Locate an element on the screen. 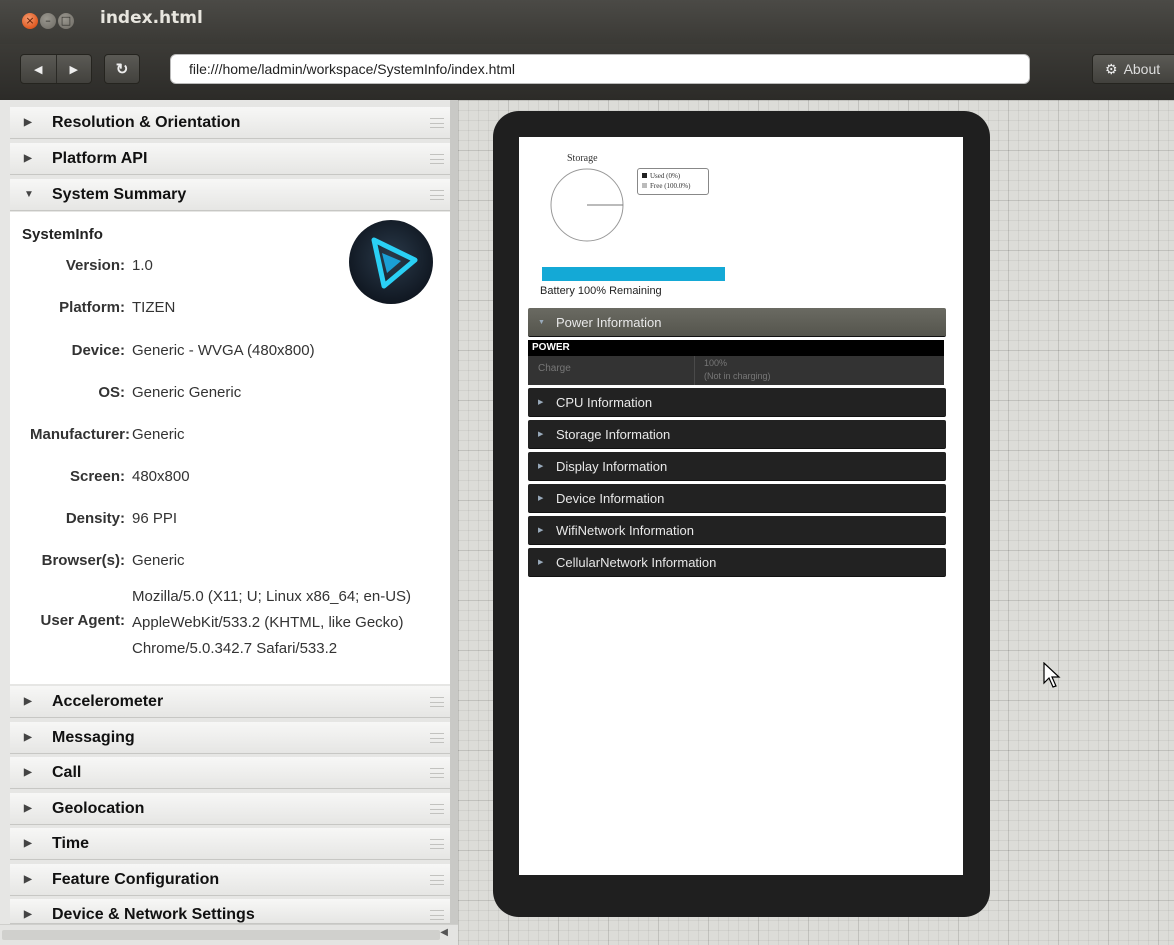  summary-row-density: Density: 96 PPI is located at coordinates (230, 520).